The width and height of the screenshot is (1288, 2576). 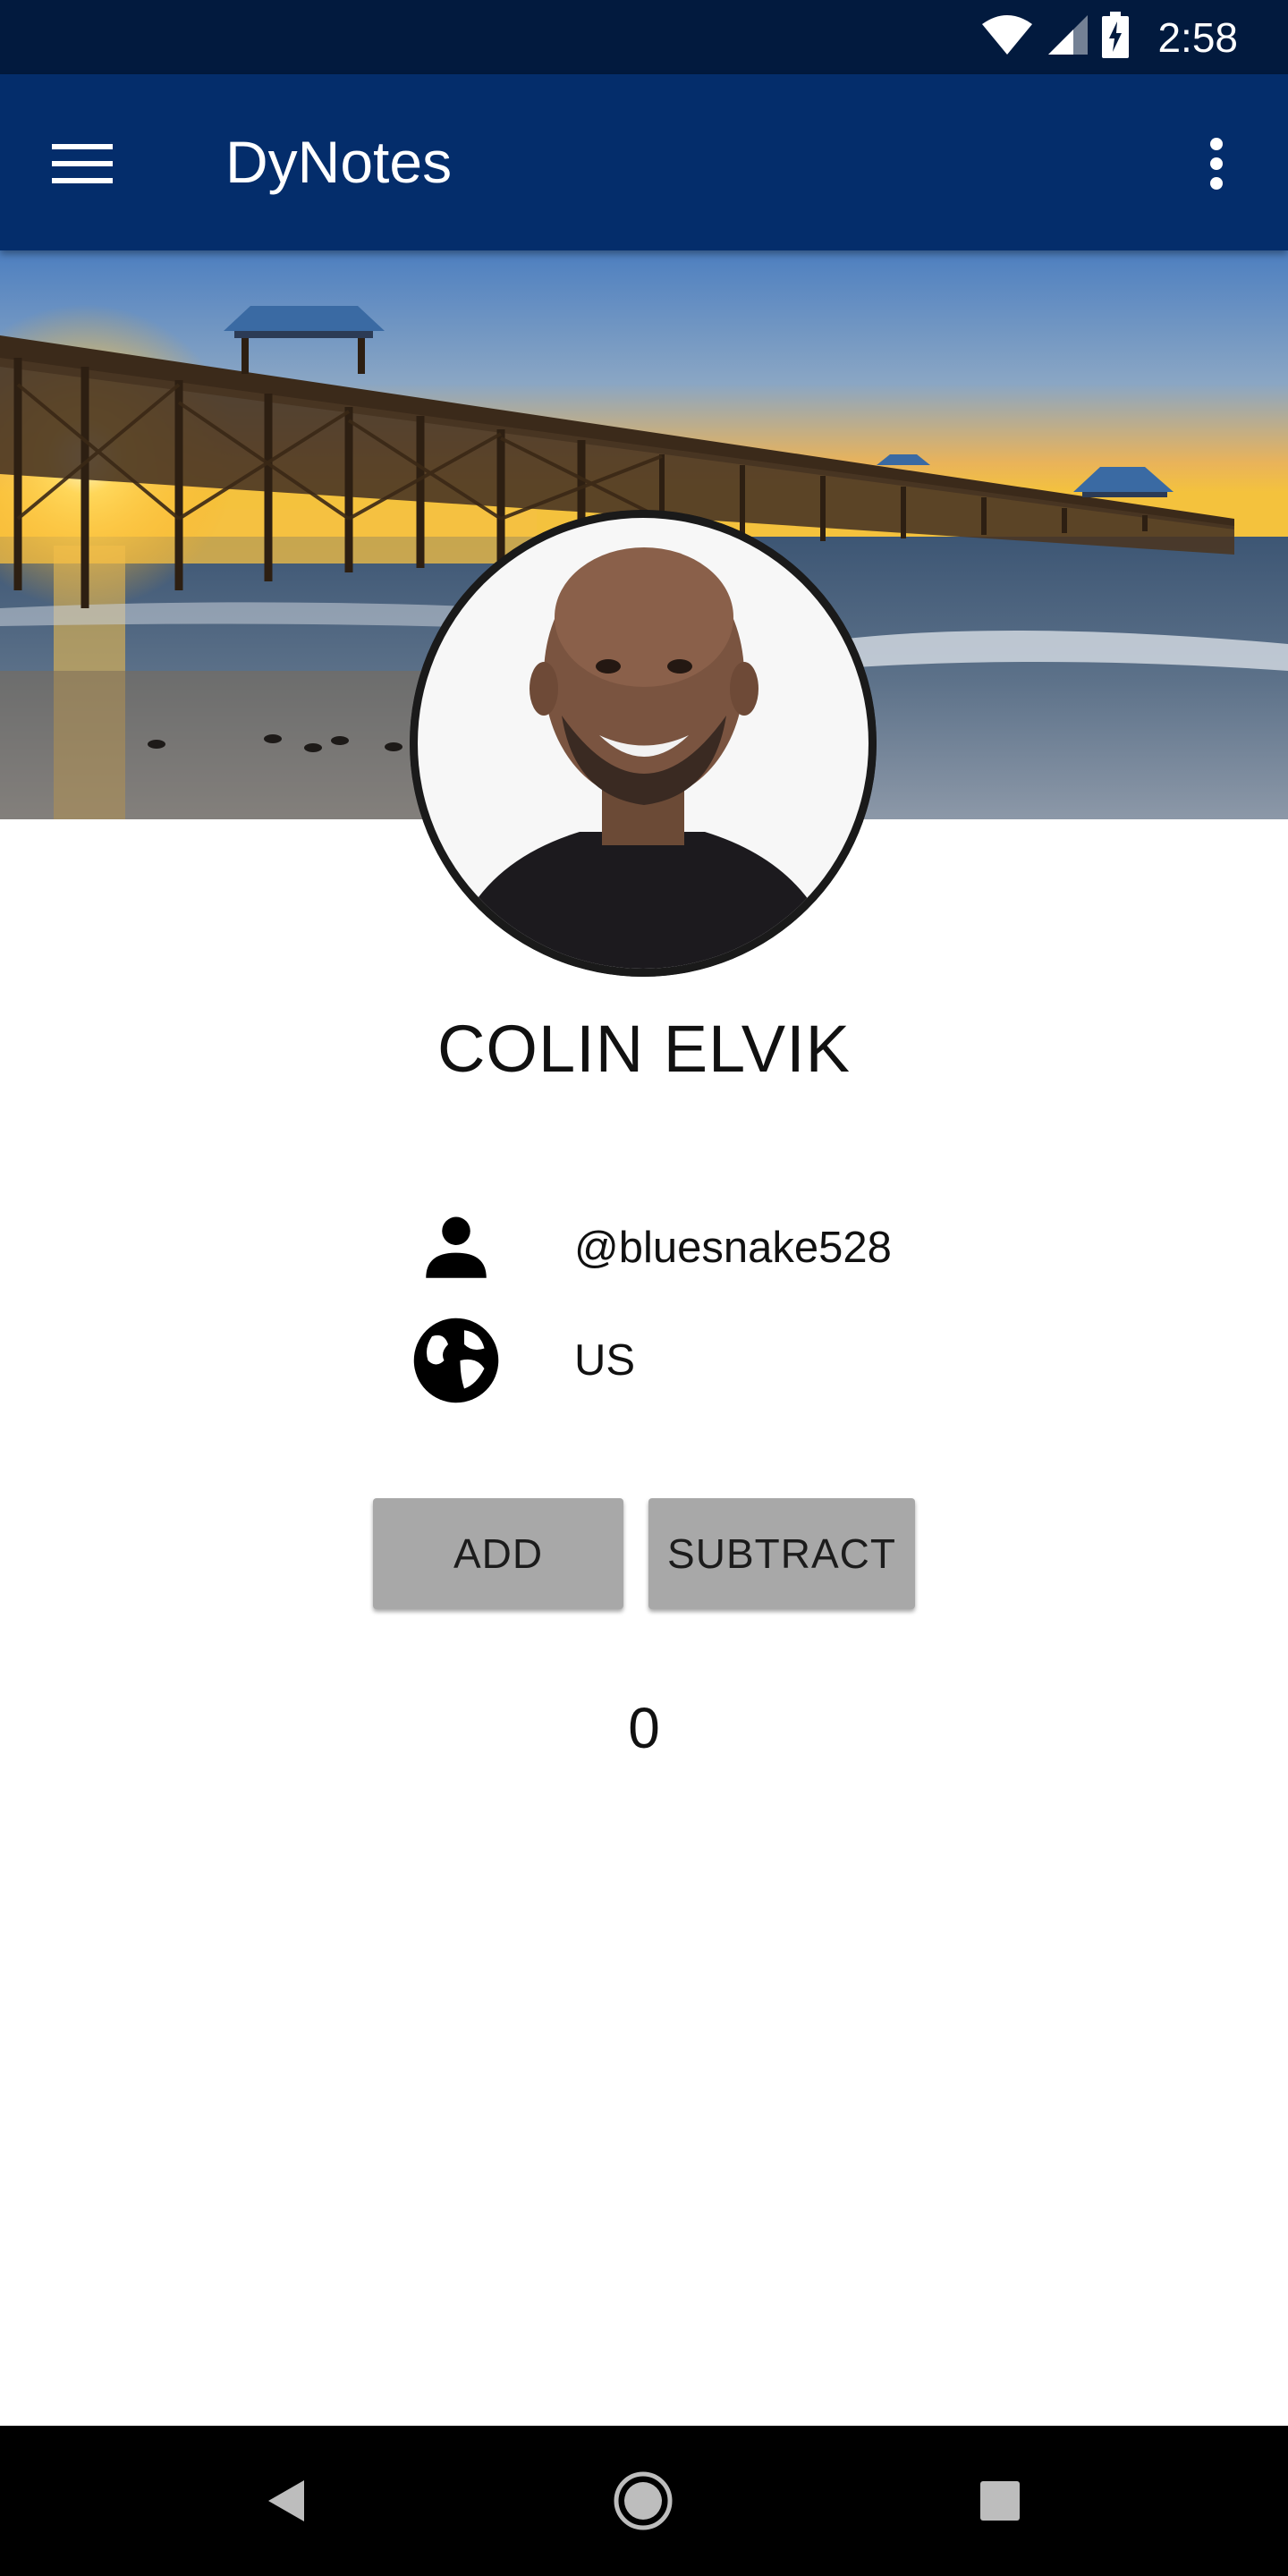 I want to click on avatar, so click(x=643, y=743).